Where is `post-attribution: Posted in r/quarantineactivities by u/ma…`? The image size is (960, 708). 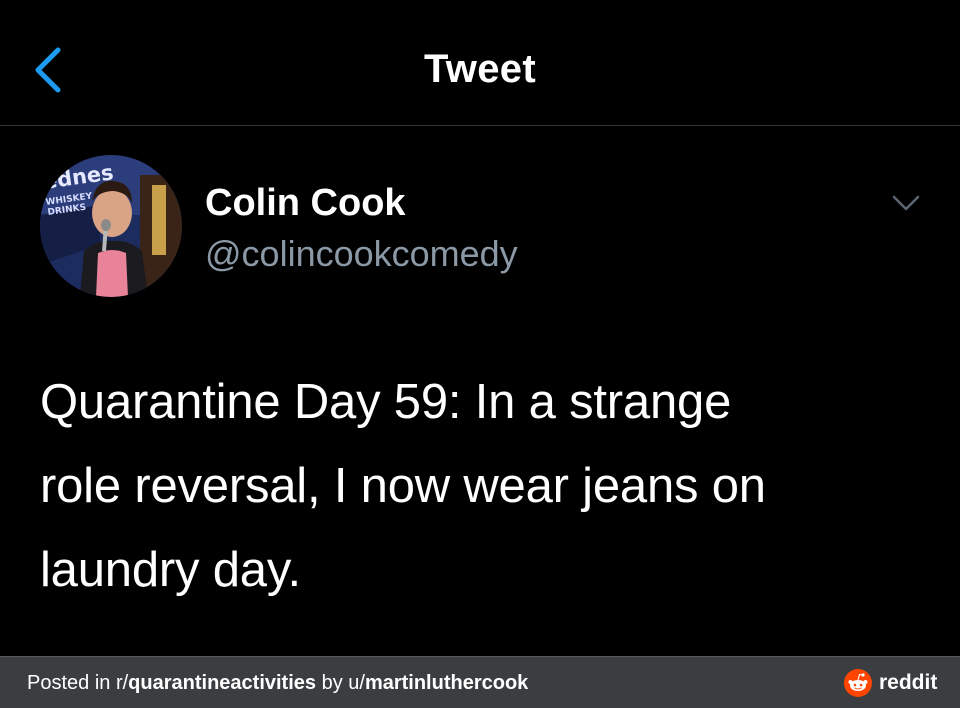 post-attribution: Posted in r/quarantineactivities by u/ma… is located at coordinates (277, 683).